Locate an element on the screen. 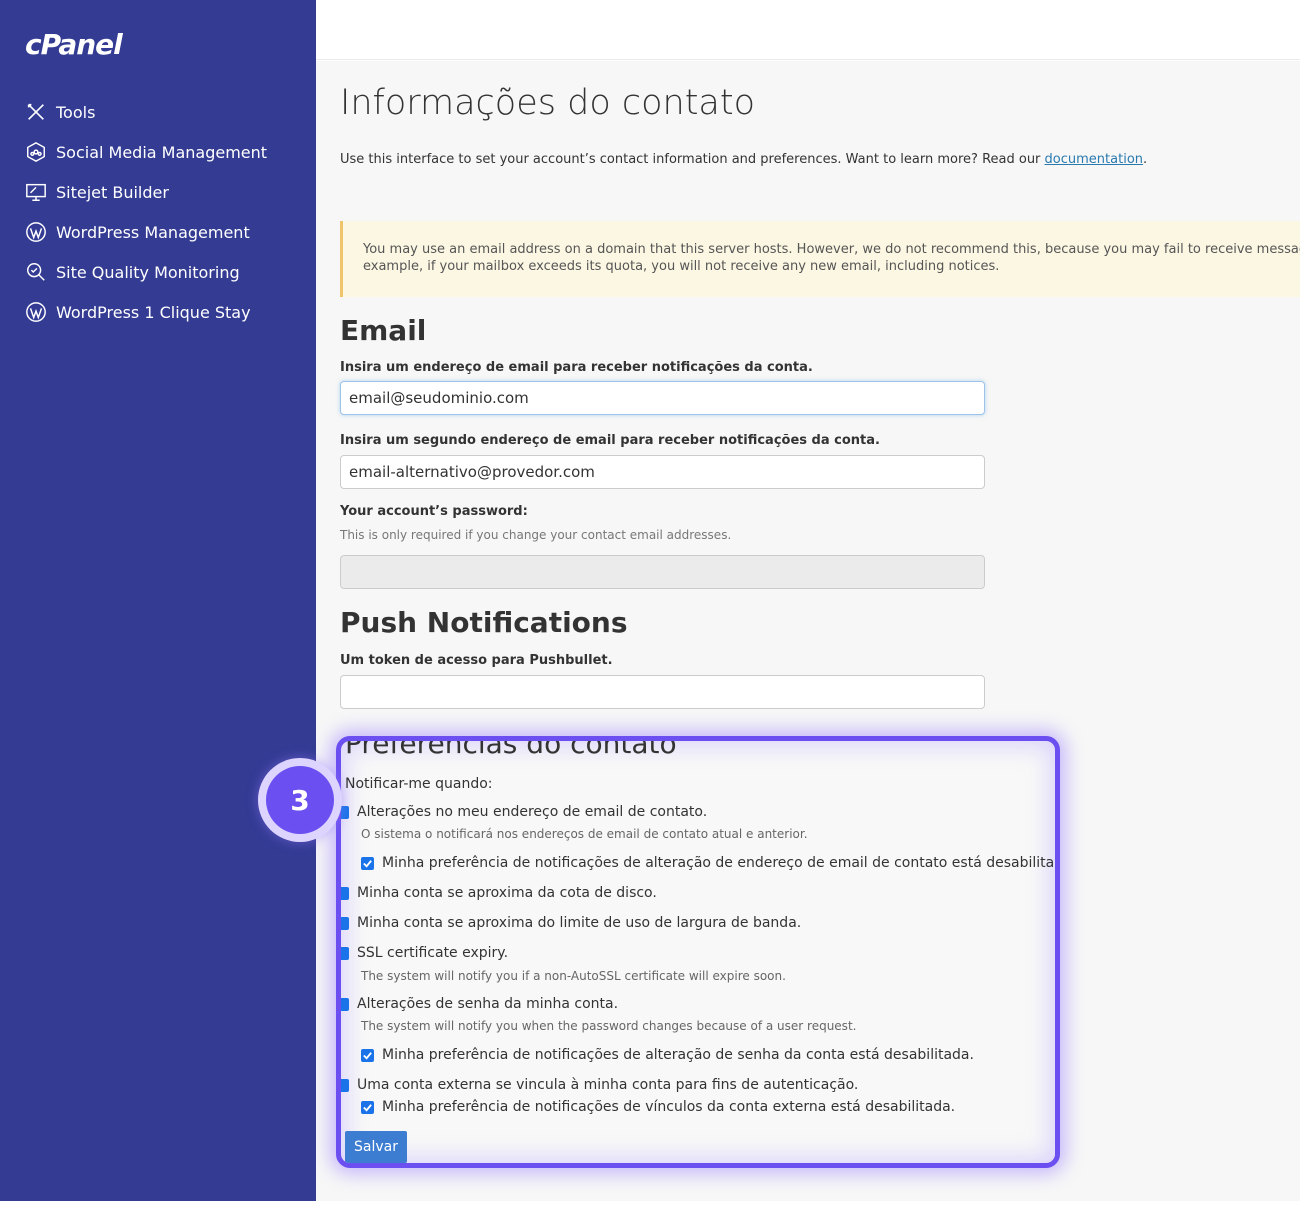 The image size is (1300, 1220). bottom-strip is located at coordinates (650, 1210).